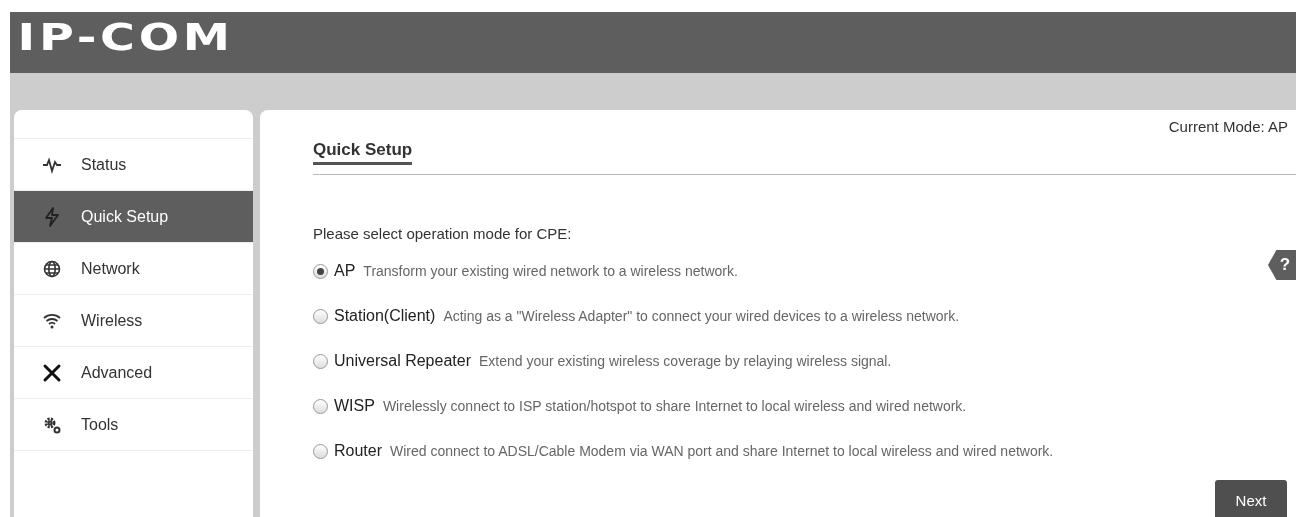  I want to click on page-title: Quick Setup, so click(363, 152).